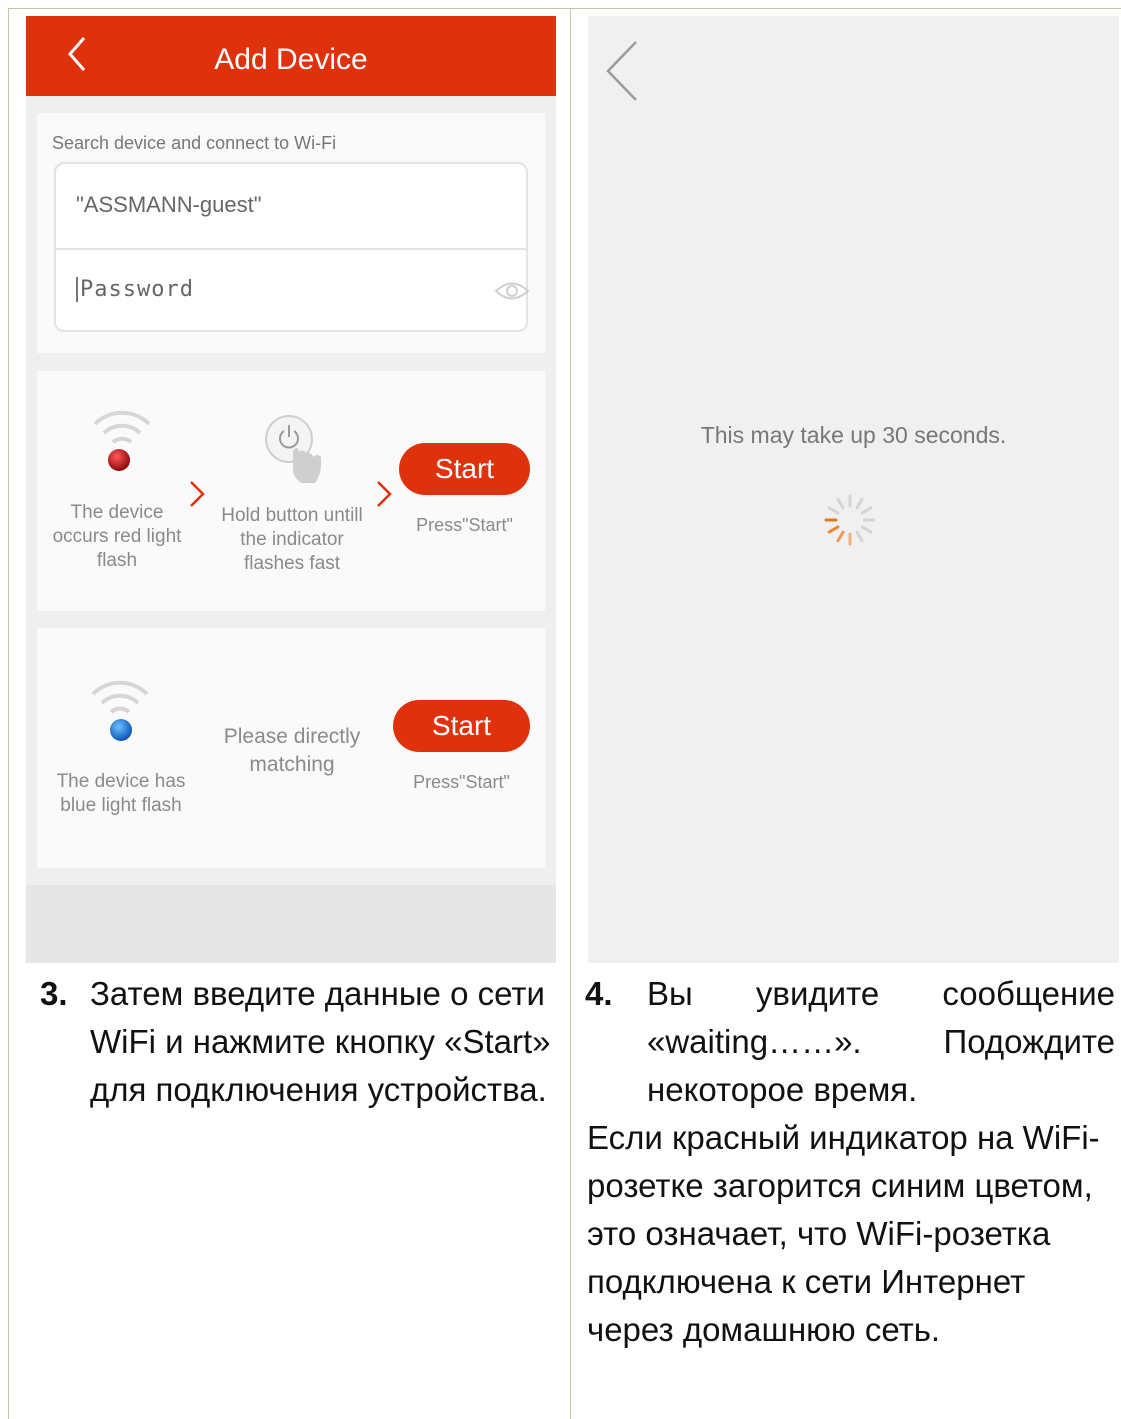 This screenshot has width=1121, height=1419. Describe the element at coordinates (121, 793) in the screenshot. I see `step-caption-blue-light: The device has blue light flash` at that location.